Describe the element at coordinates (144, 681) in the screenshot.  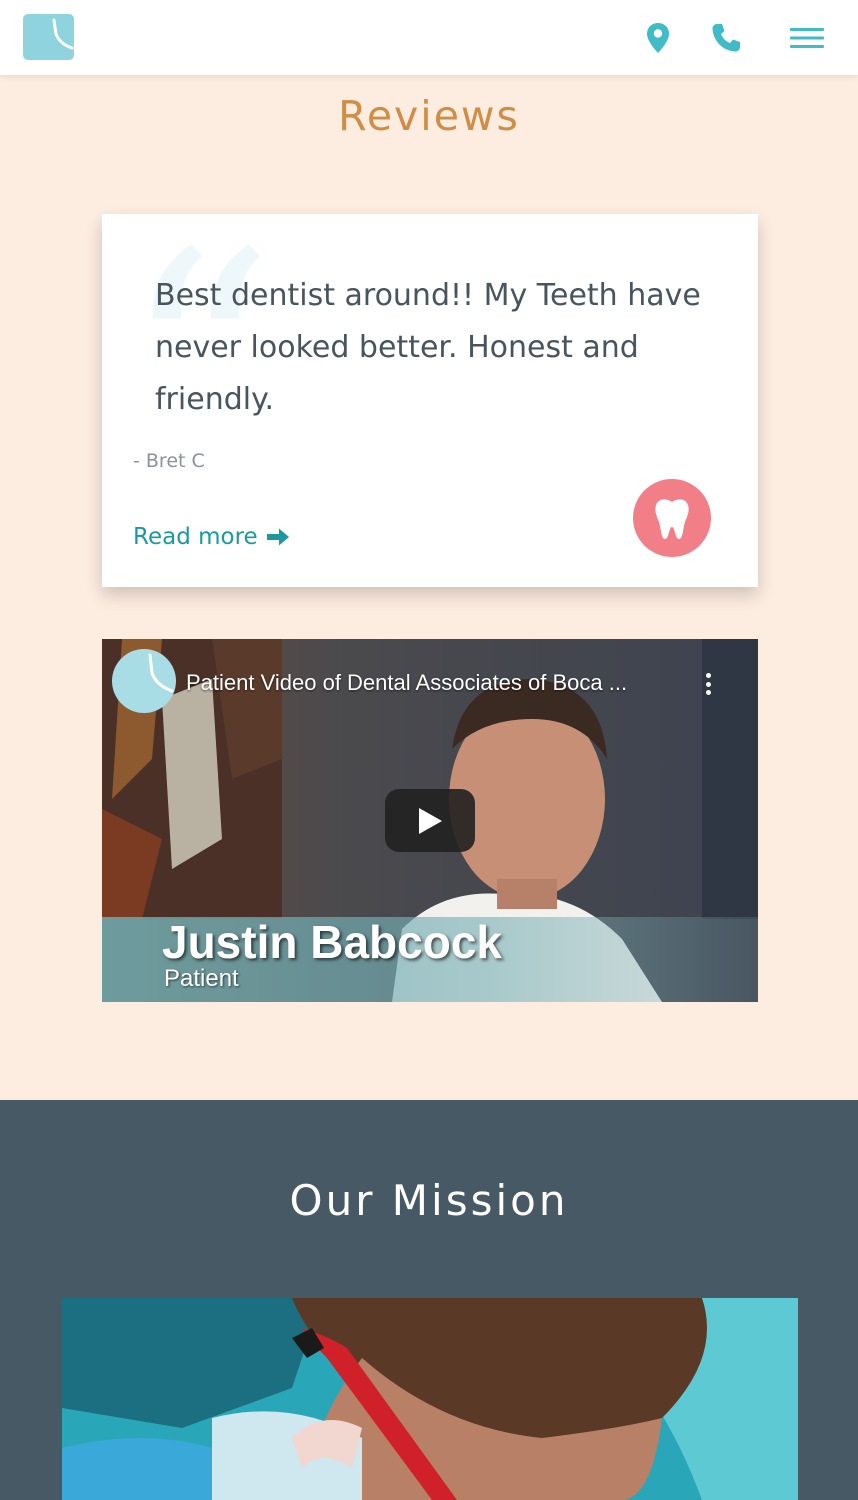
I see `channel-avatar` at that location.